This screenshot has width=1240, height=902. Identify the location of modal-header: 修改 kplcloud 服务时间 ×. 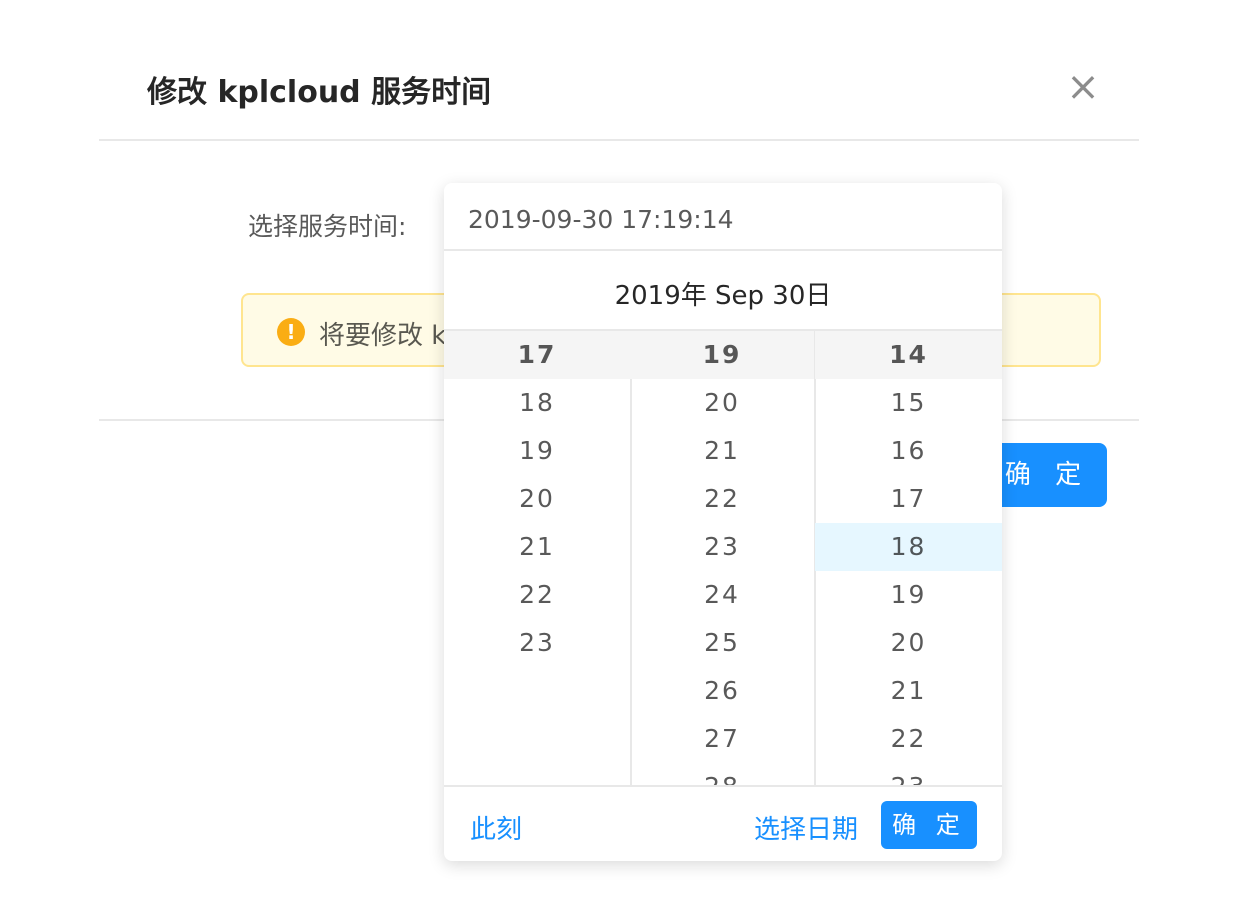
(619, 87).